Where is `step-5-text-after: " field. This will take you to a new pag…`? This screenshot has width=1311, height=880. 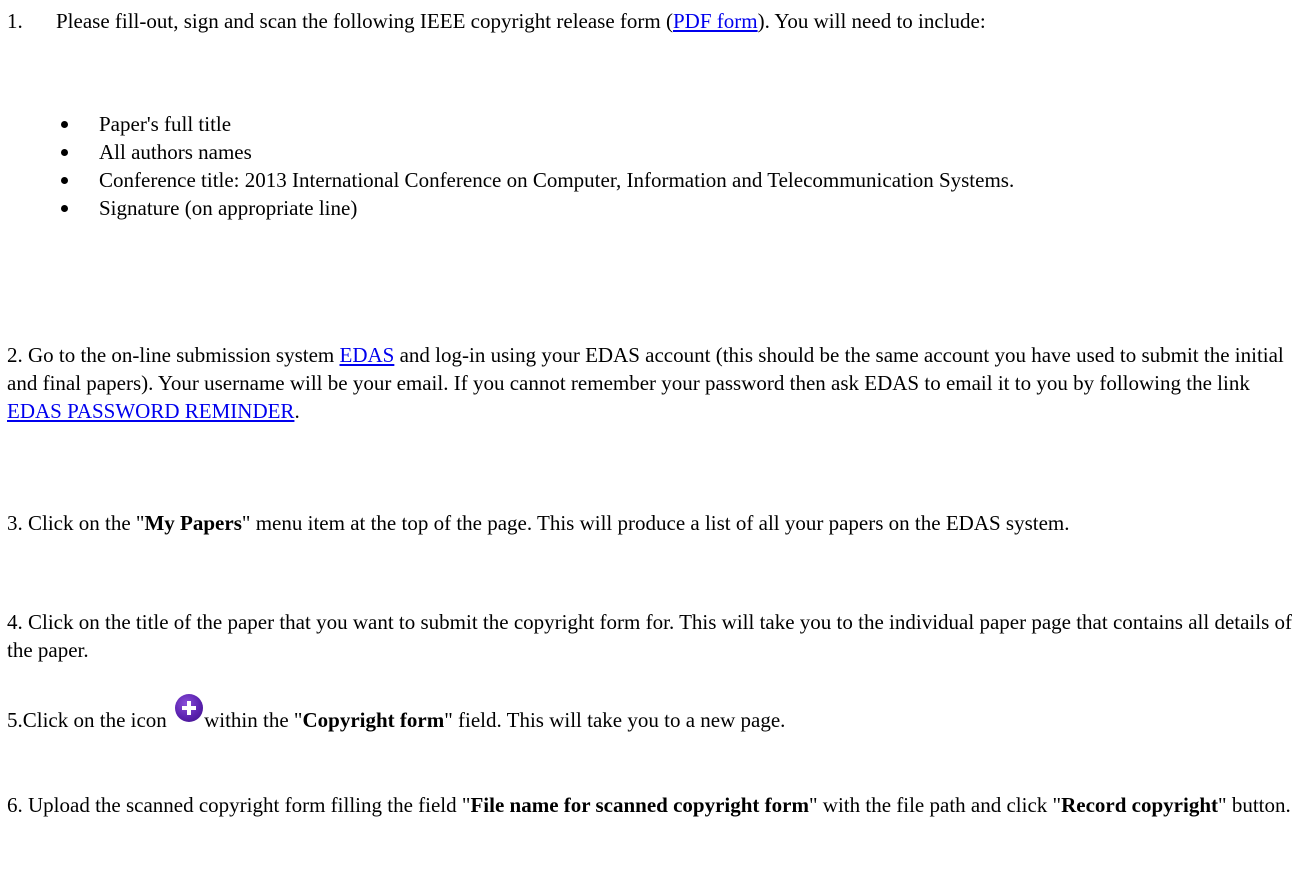 step-5-text-after: " field. This will take you to a new pag… is located at coordinates (615, 720).